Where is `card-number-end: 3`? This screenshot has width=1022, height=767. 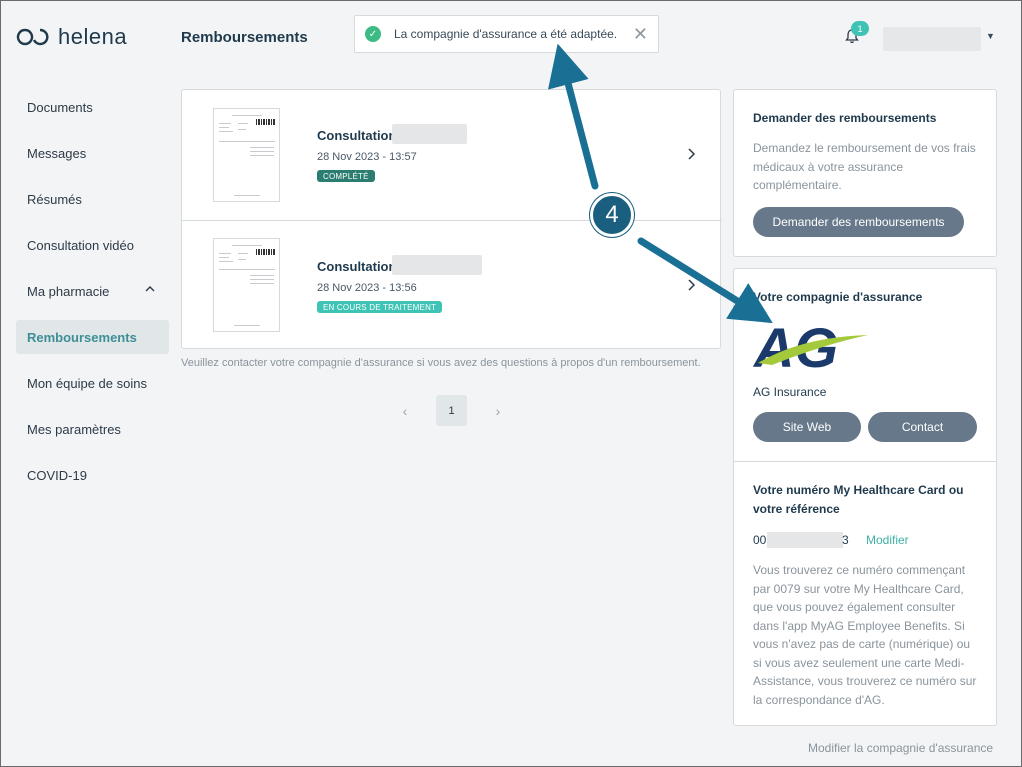 card-number-end: 3 is located at coordinates (845, 540).